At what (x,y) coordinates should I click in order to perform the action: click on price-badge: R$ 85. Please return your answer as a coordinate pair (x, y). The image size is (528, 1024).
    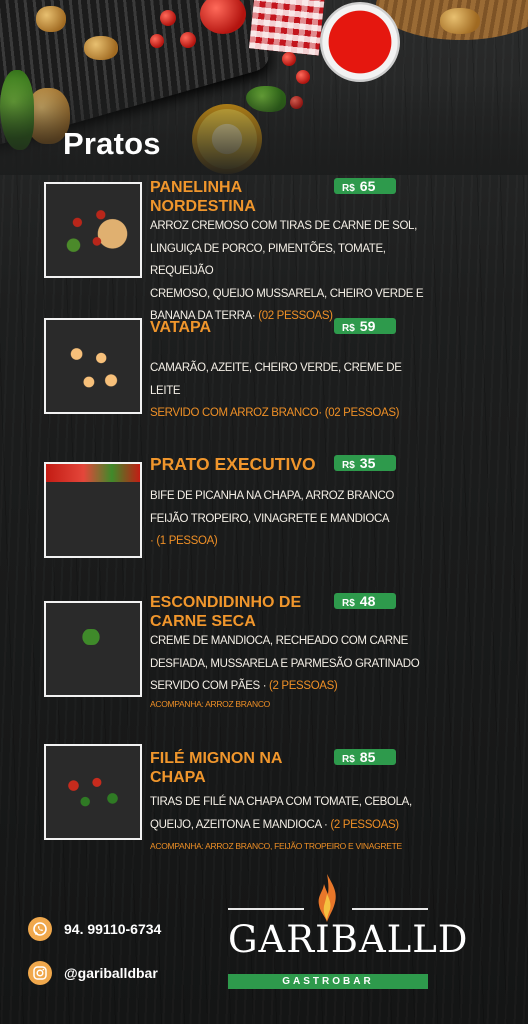
    Looking at the image, I should click on (365, 757).